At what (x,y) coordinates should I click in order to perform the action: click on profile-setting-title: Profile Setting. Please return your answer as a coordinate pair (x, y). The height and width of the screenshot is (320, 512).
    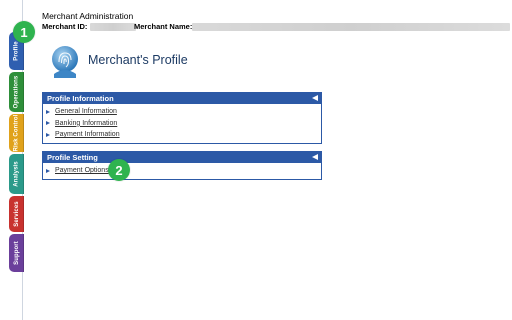
    Looking at the image, I should click on (72, 157).